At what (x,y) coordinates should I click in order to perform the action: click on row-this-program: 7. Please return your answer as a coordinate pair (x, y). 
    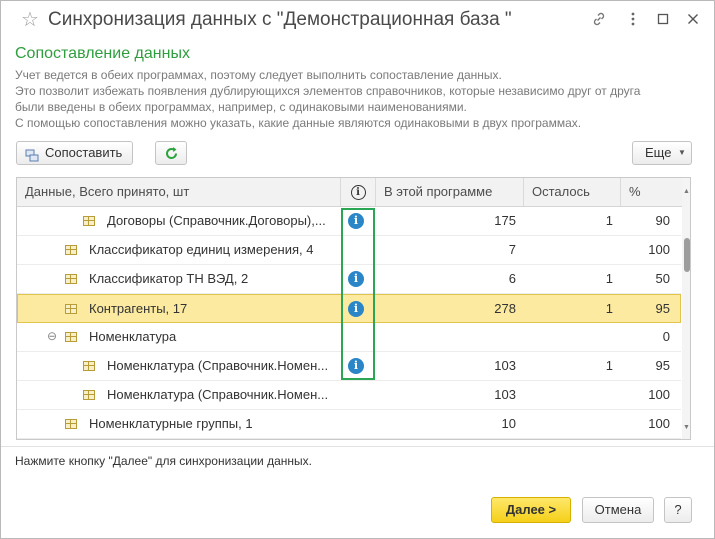
    Looking at the image, I should click on (512, 249).